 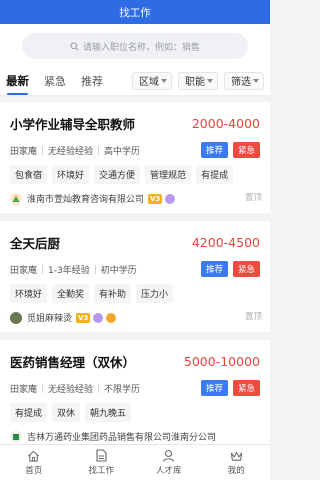 I want to click on job-tag: 管理规范, so click(x=168, y=174).